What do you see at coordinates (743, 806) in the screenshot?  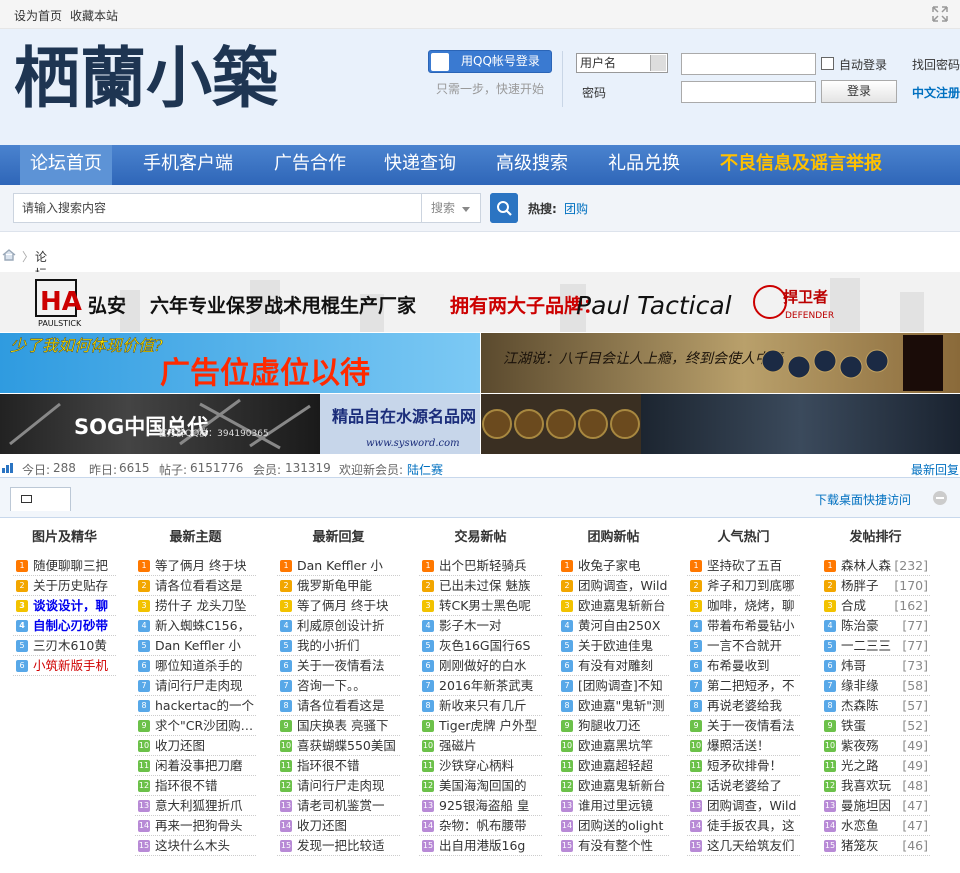 I see `list-item: 13 团购调查，Wild` at bounding box center [743, 806].